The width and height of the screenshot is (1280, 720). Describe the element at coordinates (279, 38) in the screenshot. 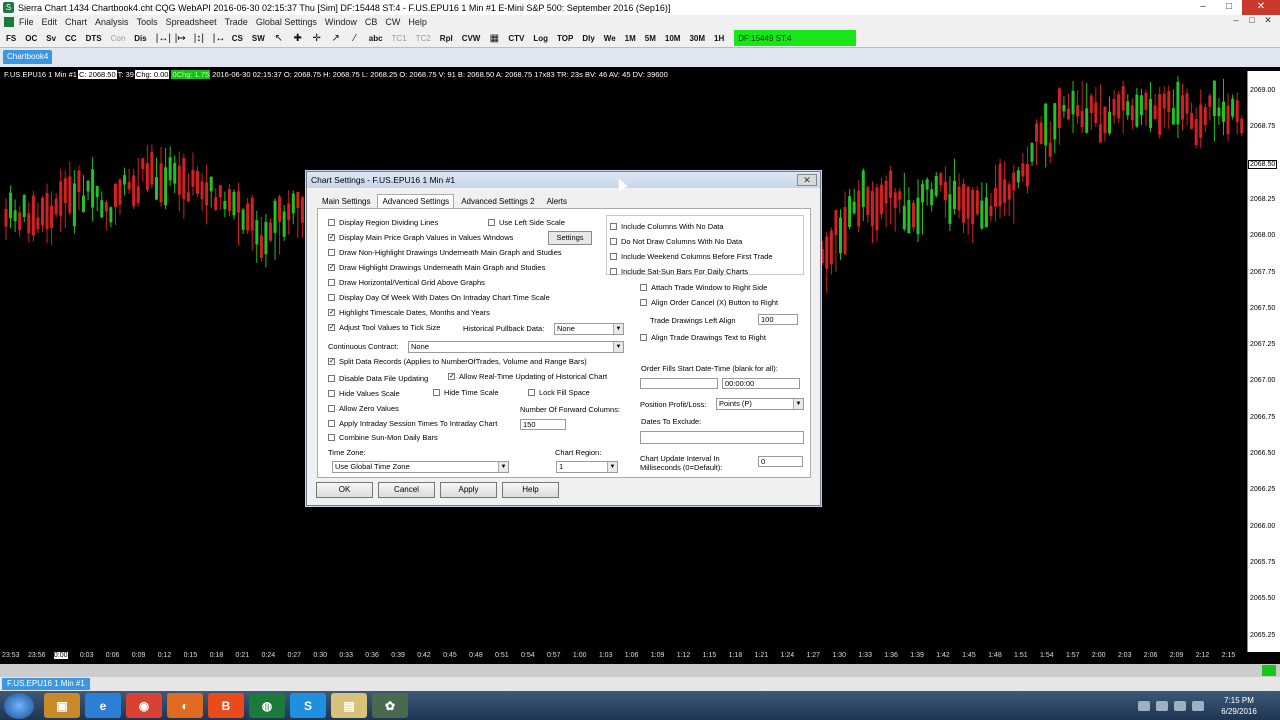

I see `pointer-icon: ↖` at that location.